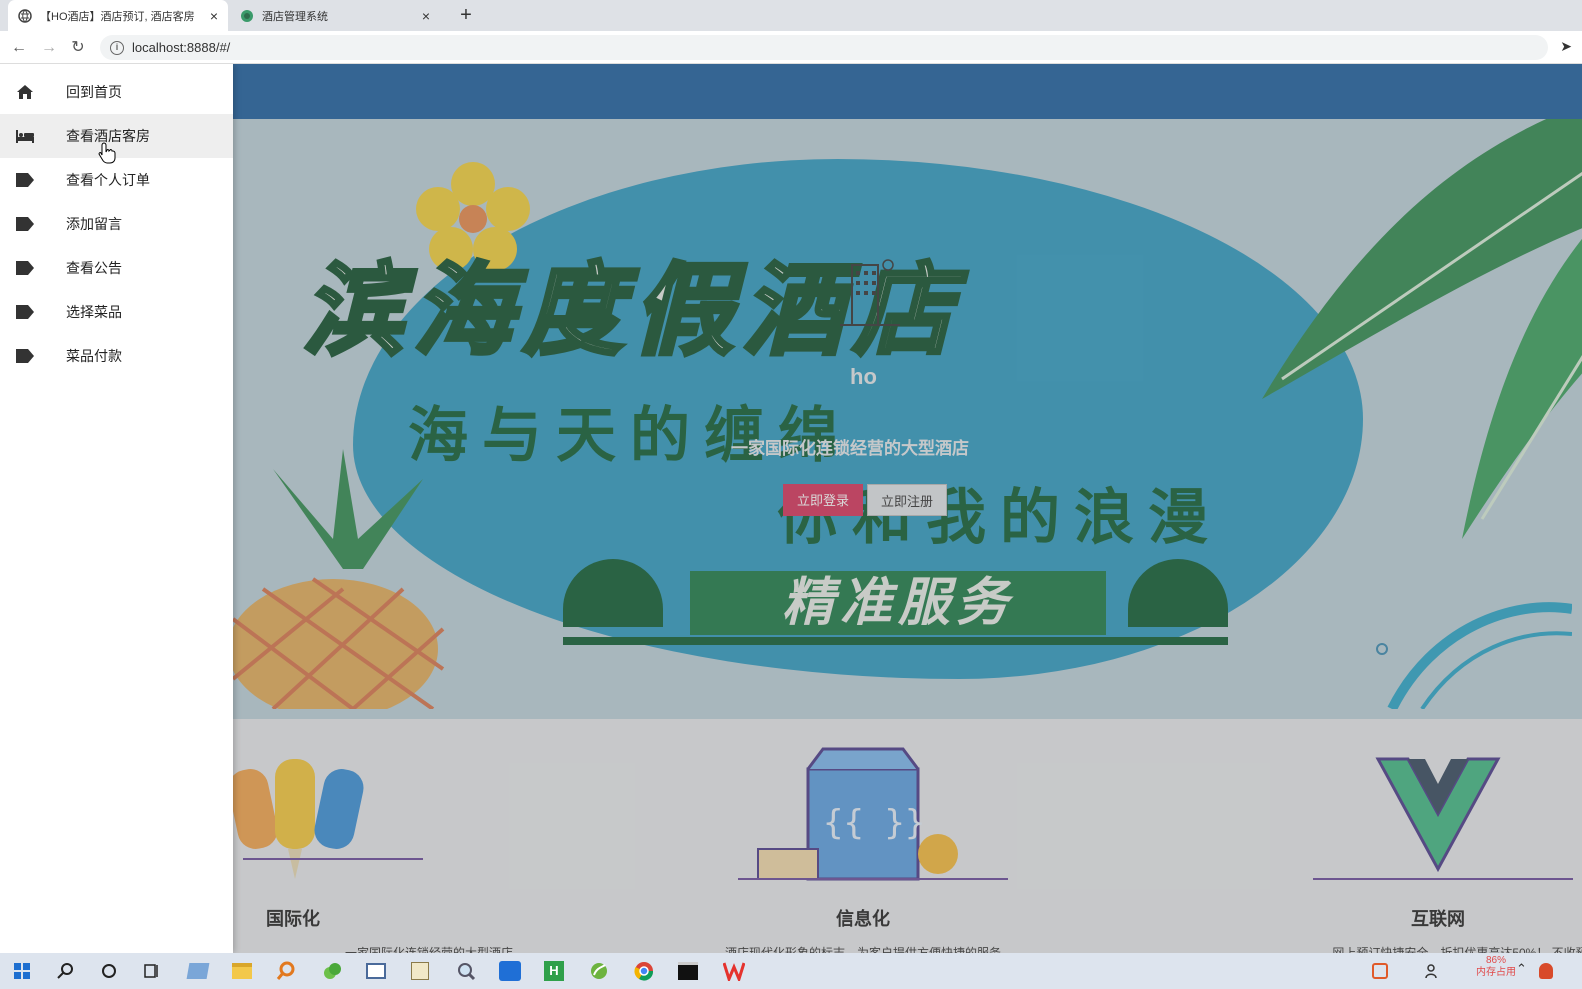 The height and width of the screenshot is (989, 1582). I want to click on file-explorer-icon, so click(242, 971).